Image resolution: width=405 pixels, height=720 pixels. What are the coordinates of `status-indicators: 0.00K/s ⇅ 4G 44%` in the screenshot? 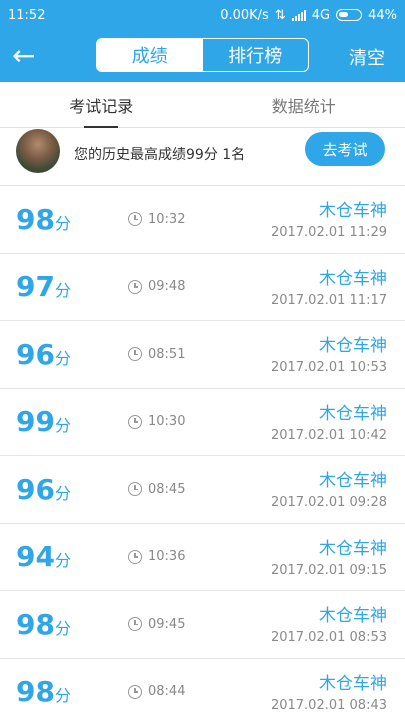 It's located at (308, 15).